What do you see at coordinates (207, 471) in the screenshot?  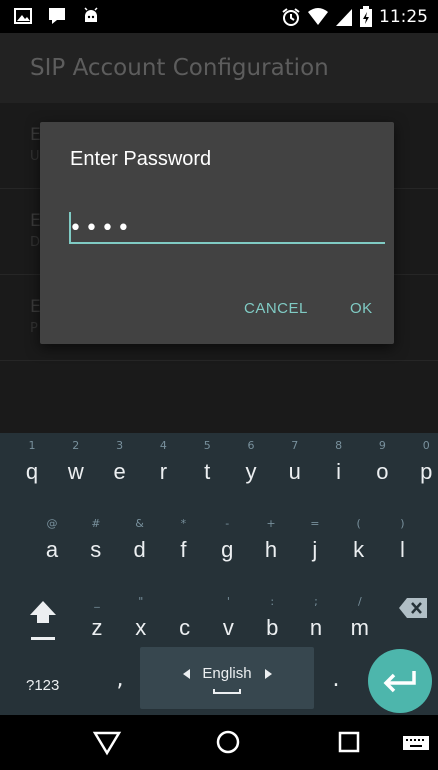 I see `key-label: t` at bounding box center [207, 471].